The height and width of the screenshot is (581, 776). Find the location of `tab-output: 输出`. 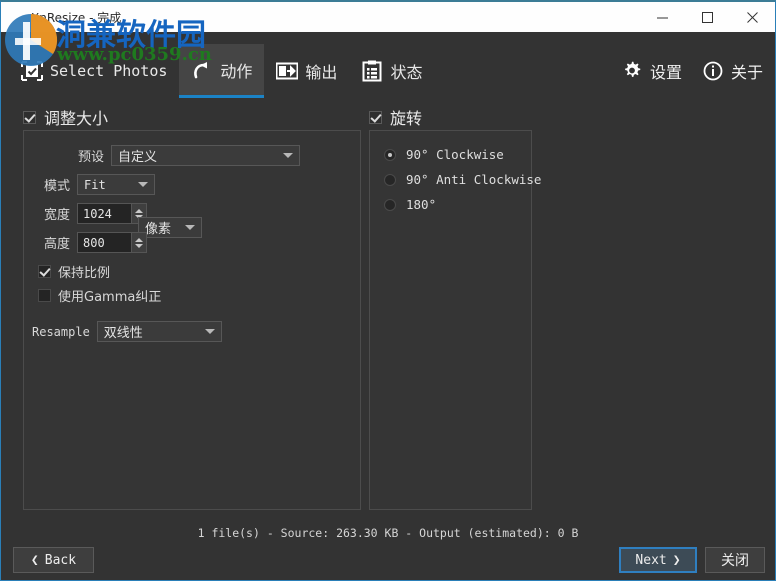

tab-output: 输出 is located at coordinates (306, 71).